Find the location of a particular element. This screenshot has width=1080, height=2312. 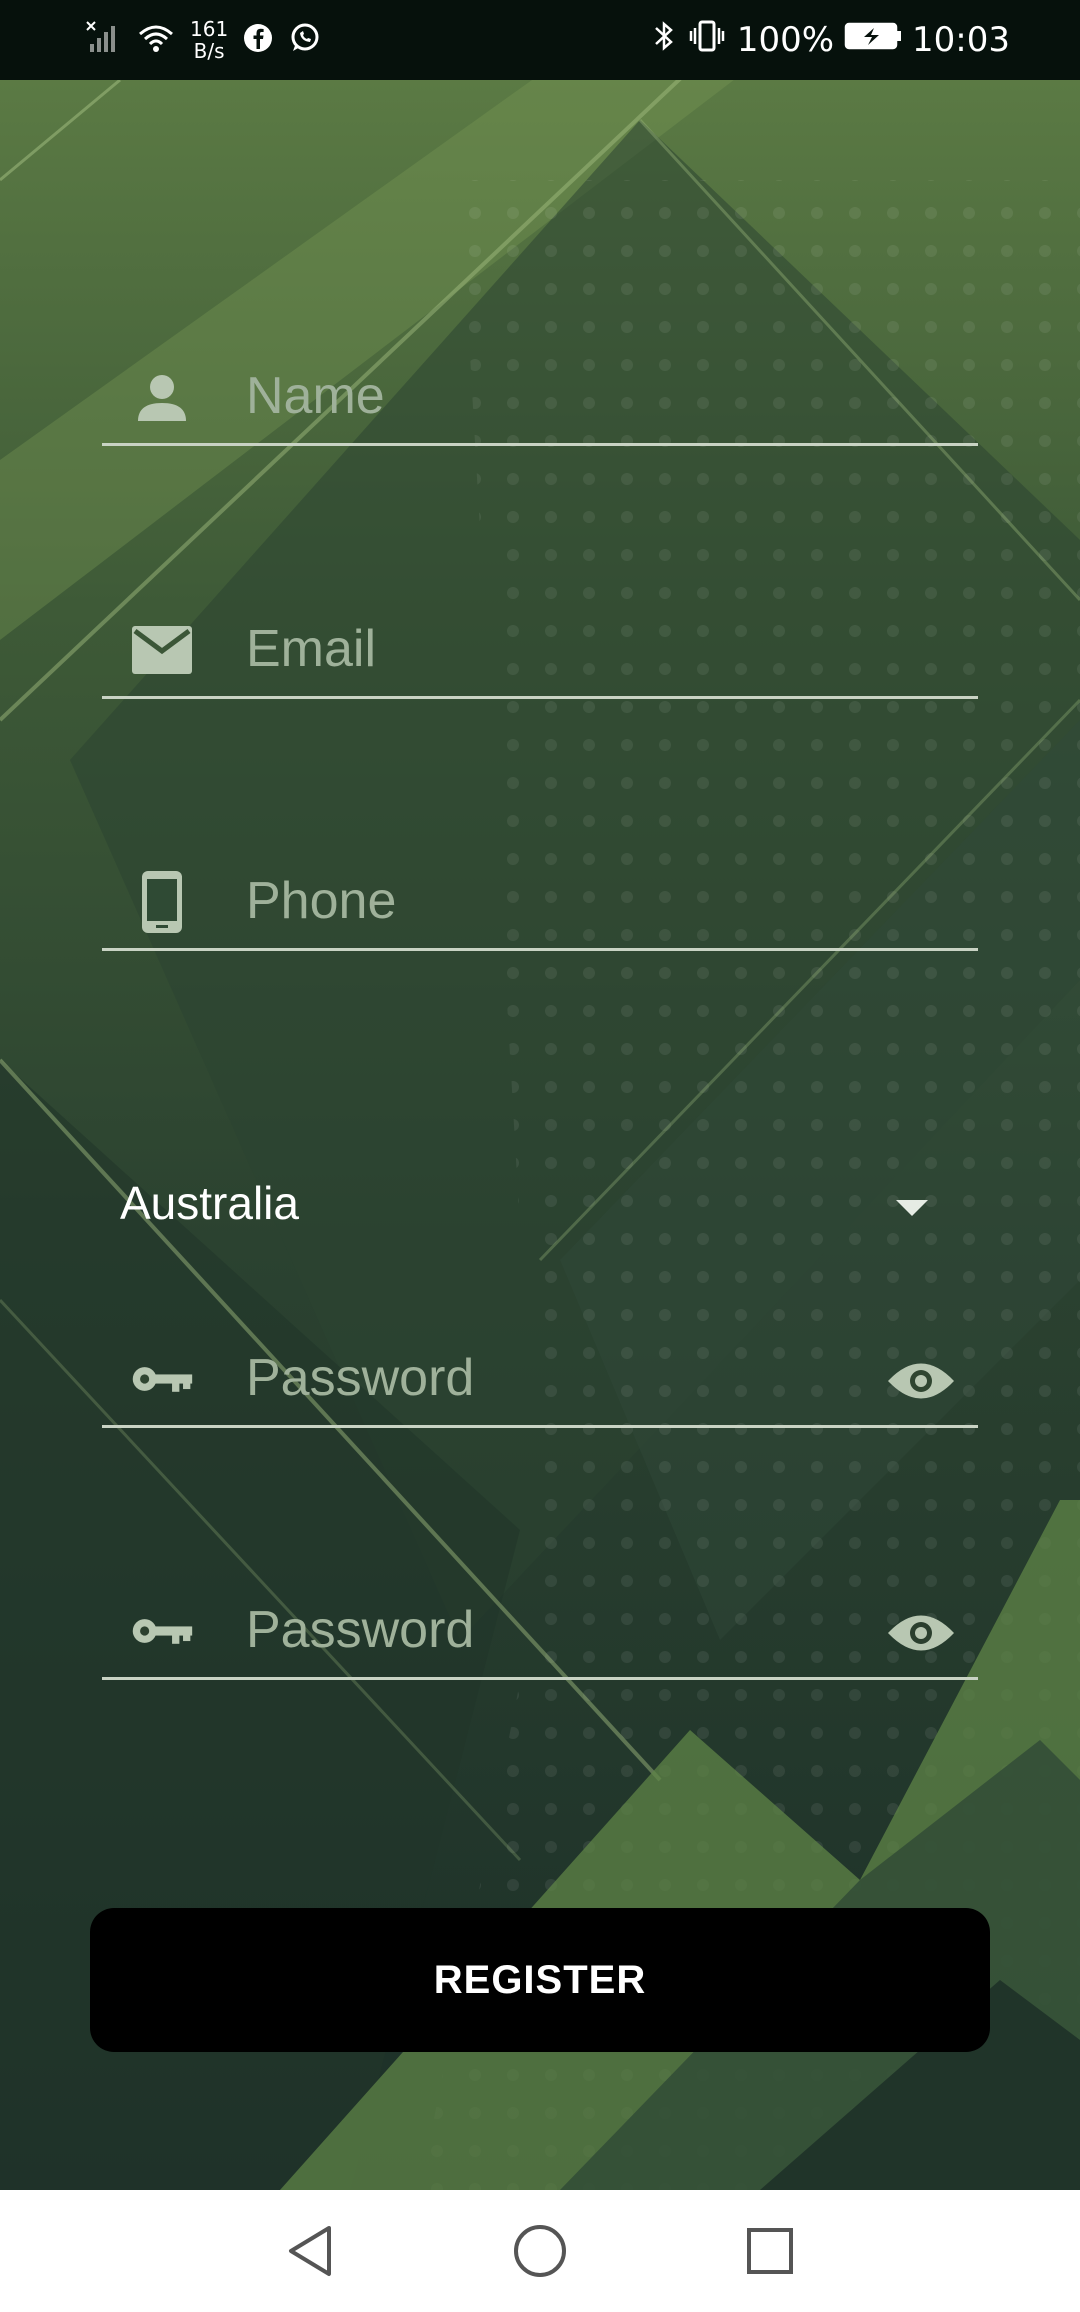

password-input is located at coordinates (567, 1378).